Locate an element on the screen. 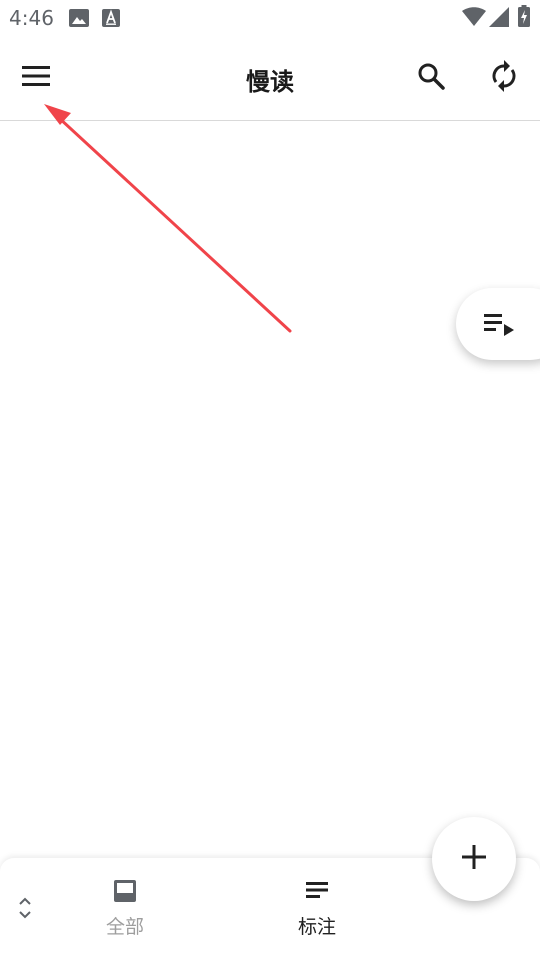  add-button is located at coordinates (474, 859).